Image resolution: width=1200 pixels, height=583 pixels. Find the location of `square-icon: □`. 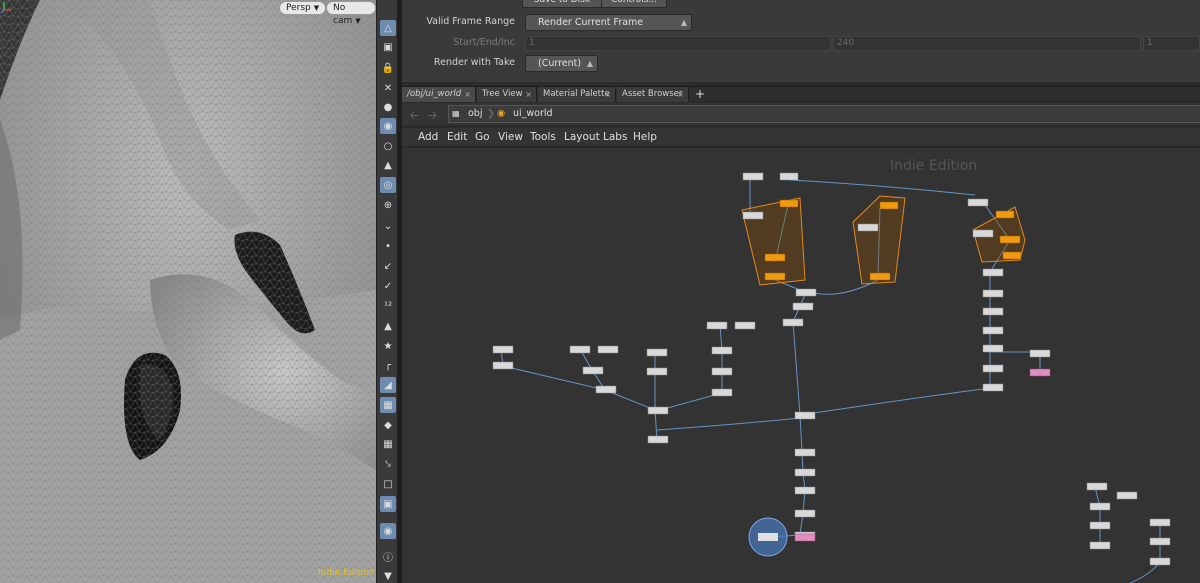

square-icon: □ is located at coordinates (388, 484).